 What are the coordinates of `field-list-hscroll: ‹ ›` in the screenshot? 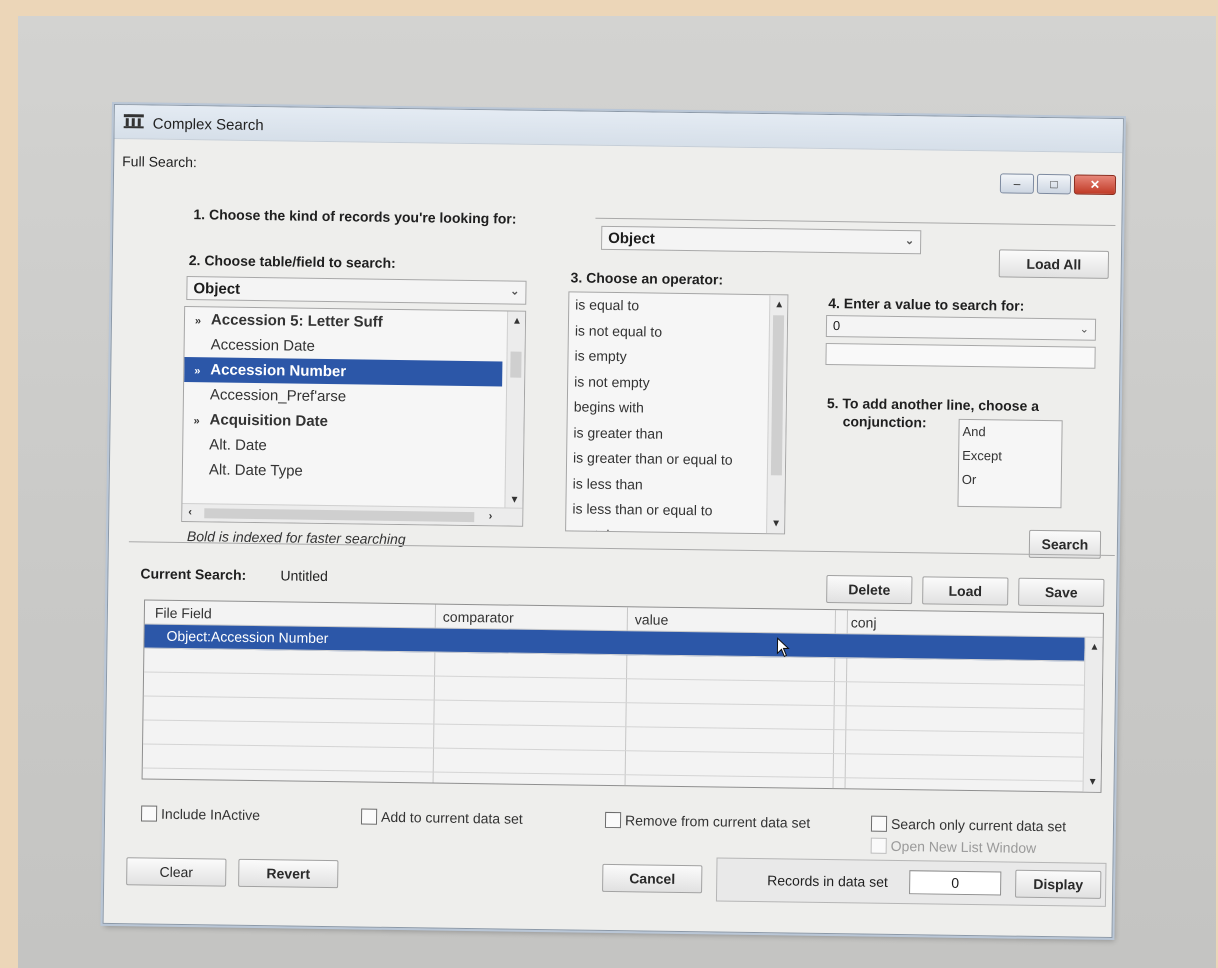 It's located at (352, 514).